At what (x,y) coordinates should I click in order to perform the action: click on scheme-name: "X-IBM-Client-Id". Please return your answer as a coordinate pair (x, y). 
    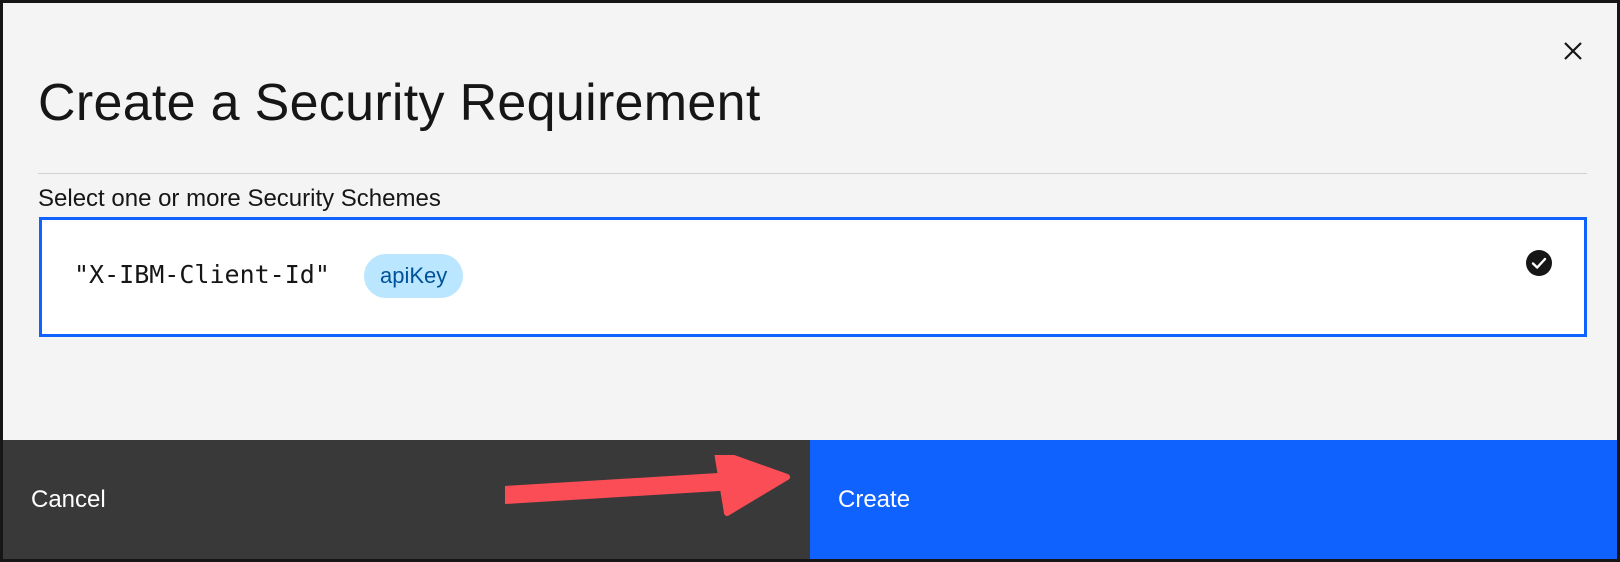
    Looking at the image, I should click on (202, 274).